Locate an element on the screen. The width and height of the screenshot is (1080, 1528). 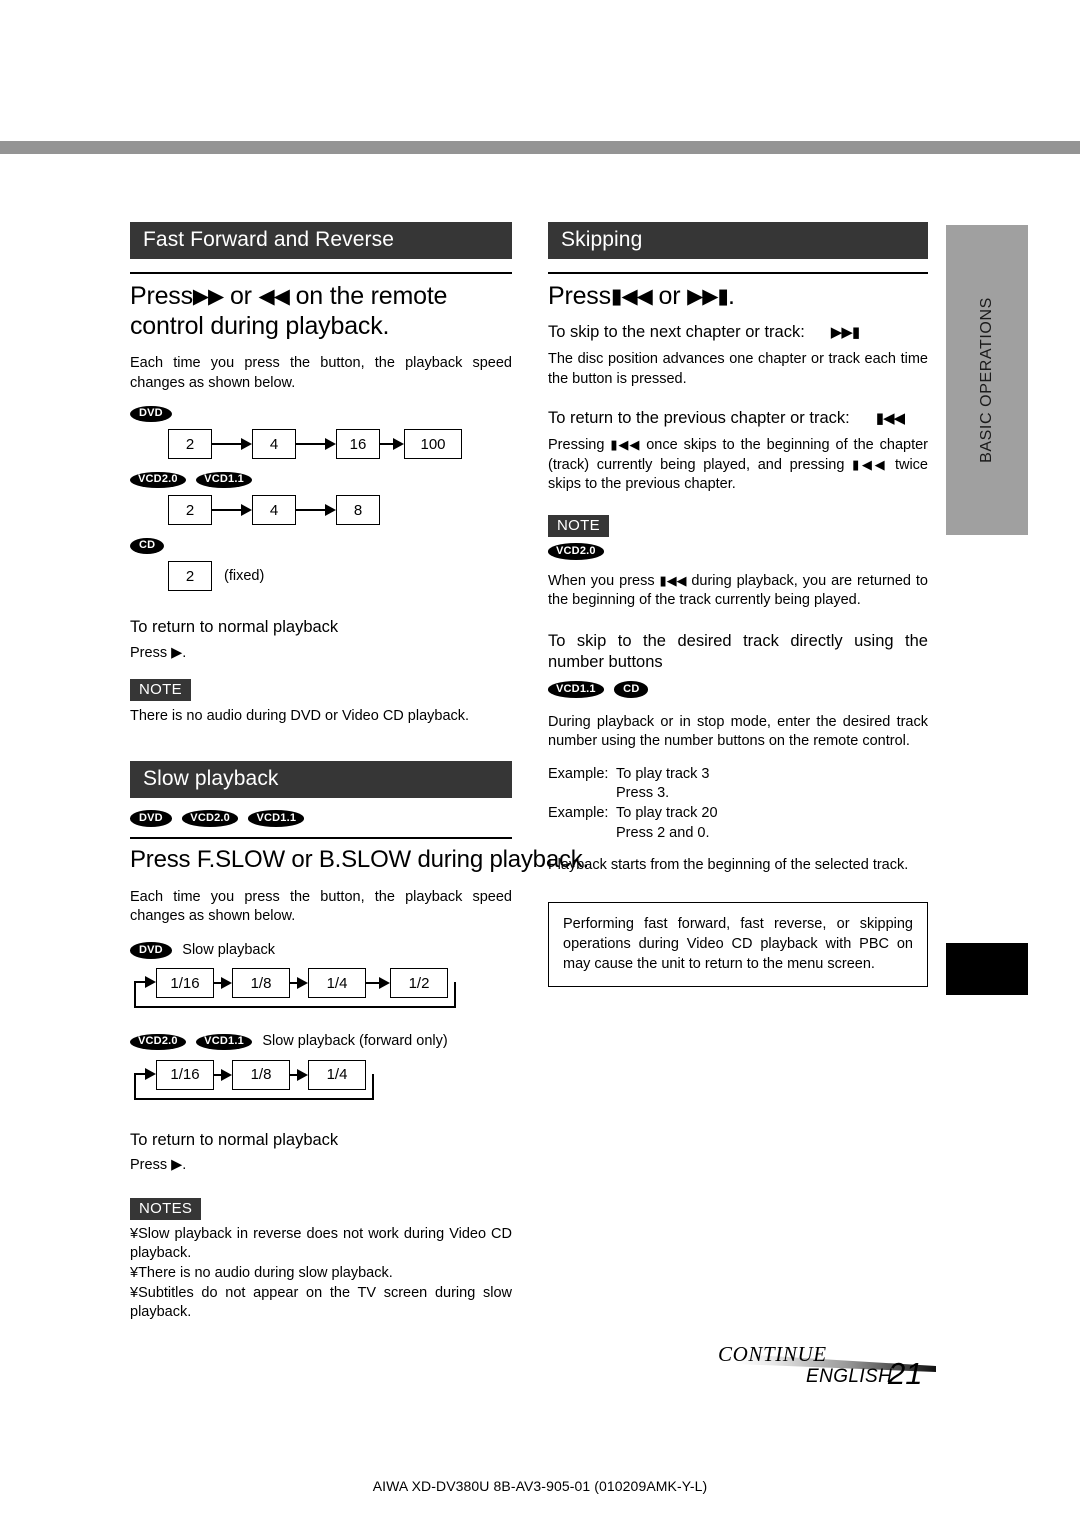
speed-flow-dvd: 2 4 16 100 is located at coordinates (340, 444).